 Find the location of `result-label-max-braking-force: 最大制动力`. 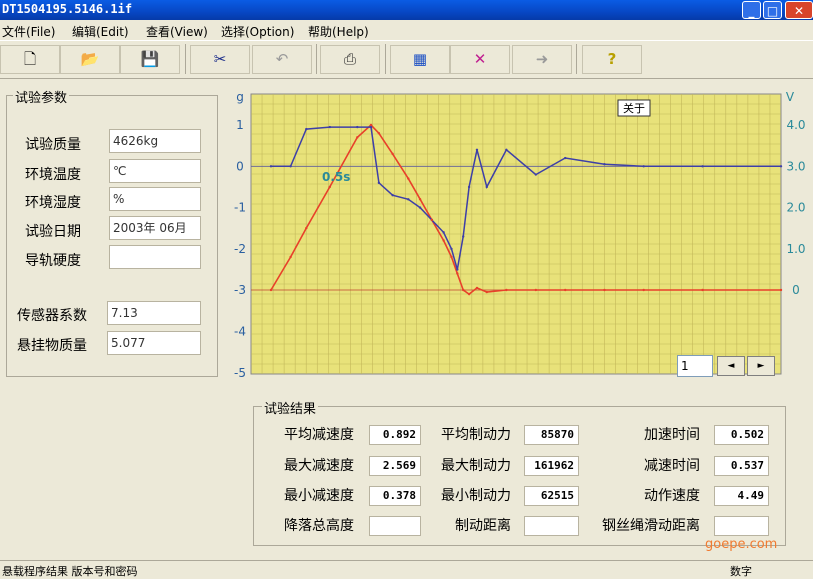

result-label-max-braking-force: 最大制动力 is located at coordinates (476, 466).